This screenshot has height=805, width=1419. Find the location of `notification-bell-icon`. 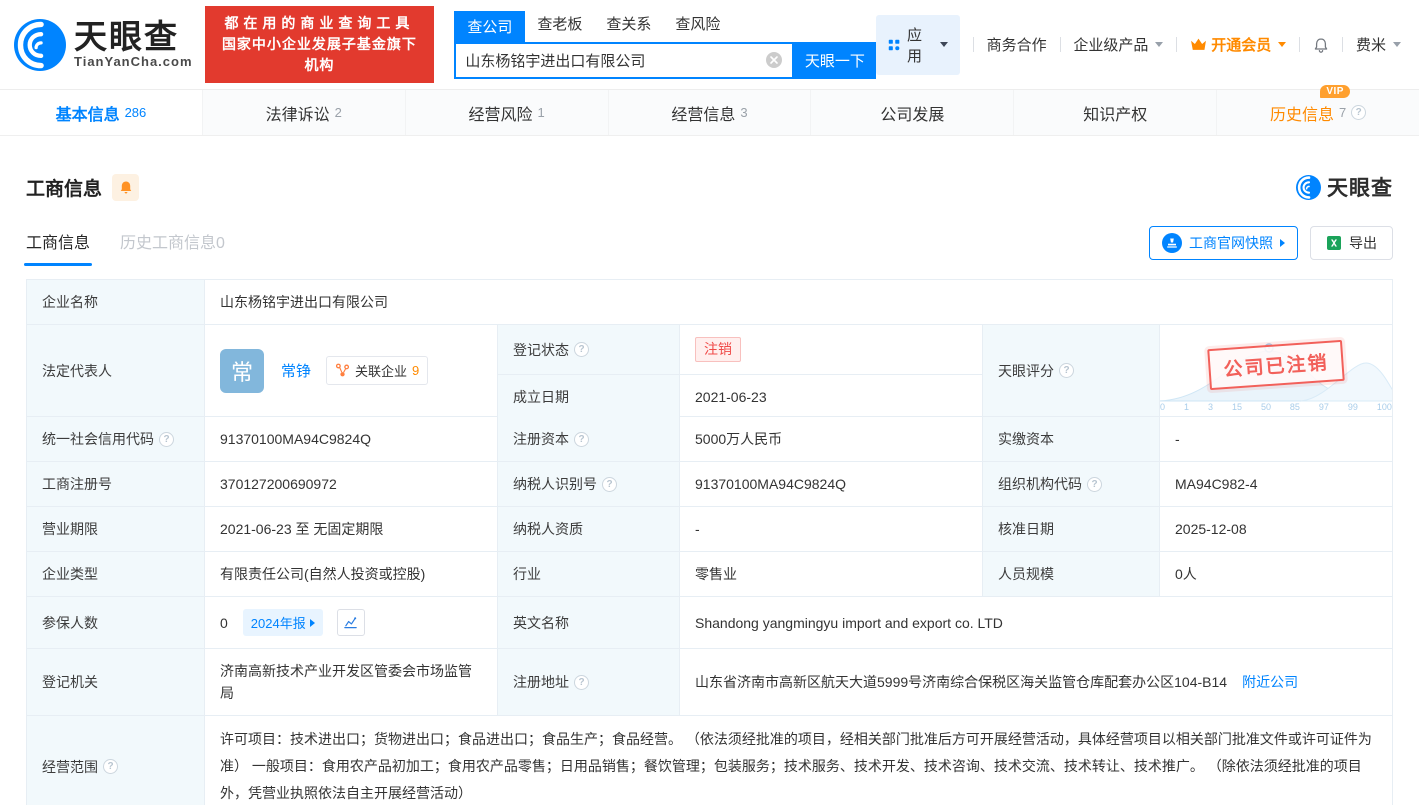

notification-bell-icon is located at coordinates (1321, 45).